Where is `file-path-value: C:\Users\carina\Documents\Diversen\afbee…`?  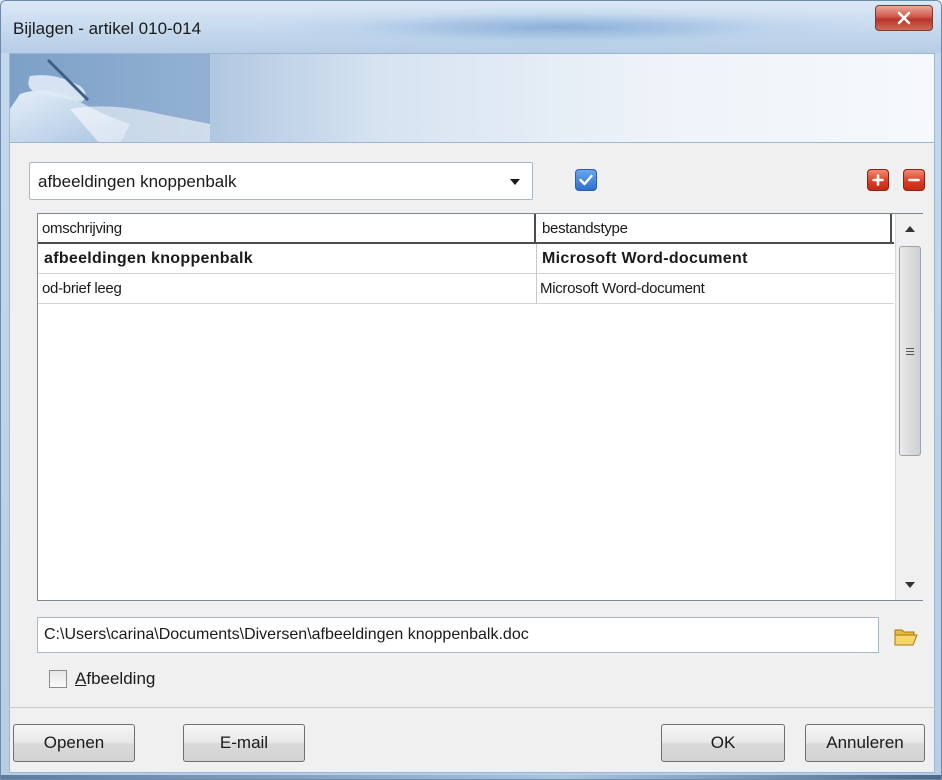 file-path-value: C:\Users\carina\Documents\Diversen\afbee… is located at coordinates (286, 634).